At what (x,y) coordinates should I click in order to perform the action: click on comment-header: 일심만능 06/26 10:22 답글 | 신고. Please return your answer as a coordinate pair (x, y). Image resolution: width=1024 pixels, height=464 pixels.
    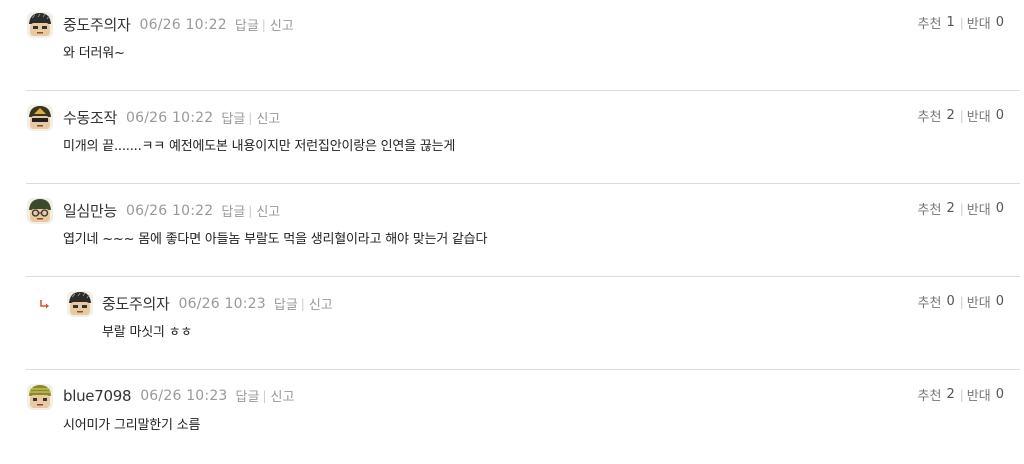
    Looking at the image, I should click on (171, 210).